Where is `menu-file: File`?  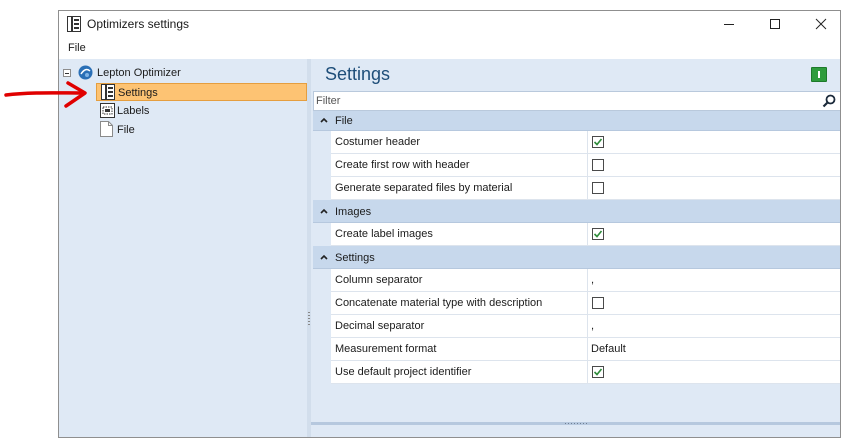
menu-file: File is located at coordinates (77, 48).